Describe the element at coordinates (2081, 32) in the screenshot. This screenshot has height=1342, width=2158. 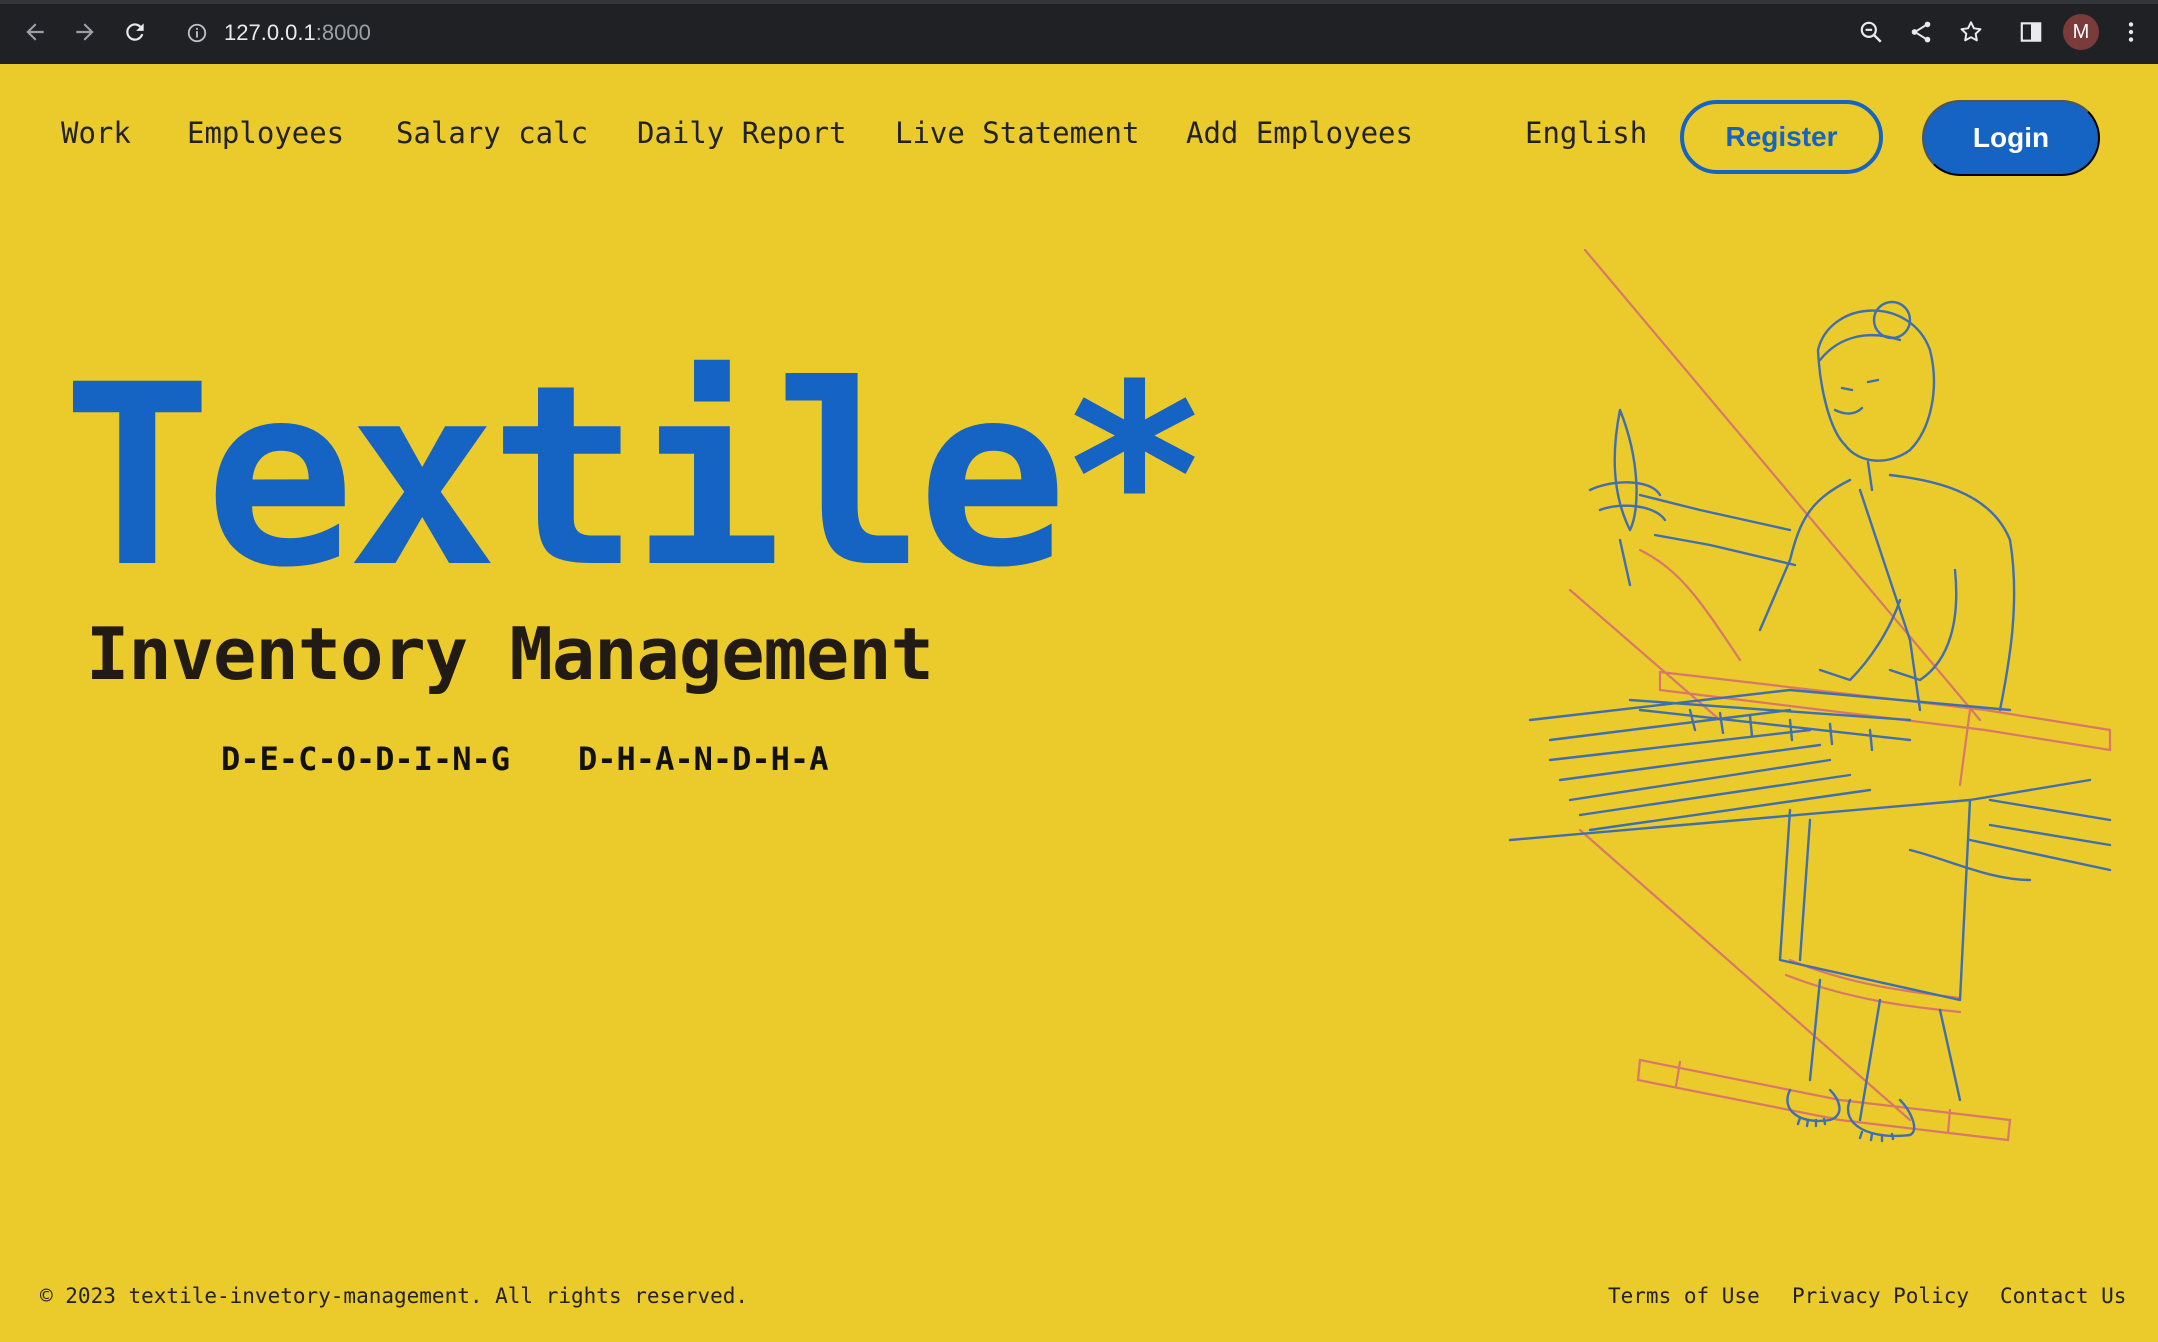
I see `profile-avatar: M` at that location.